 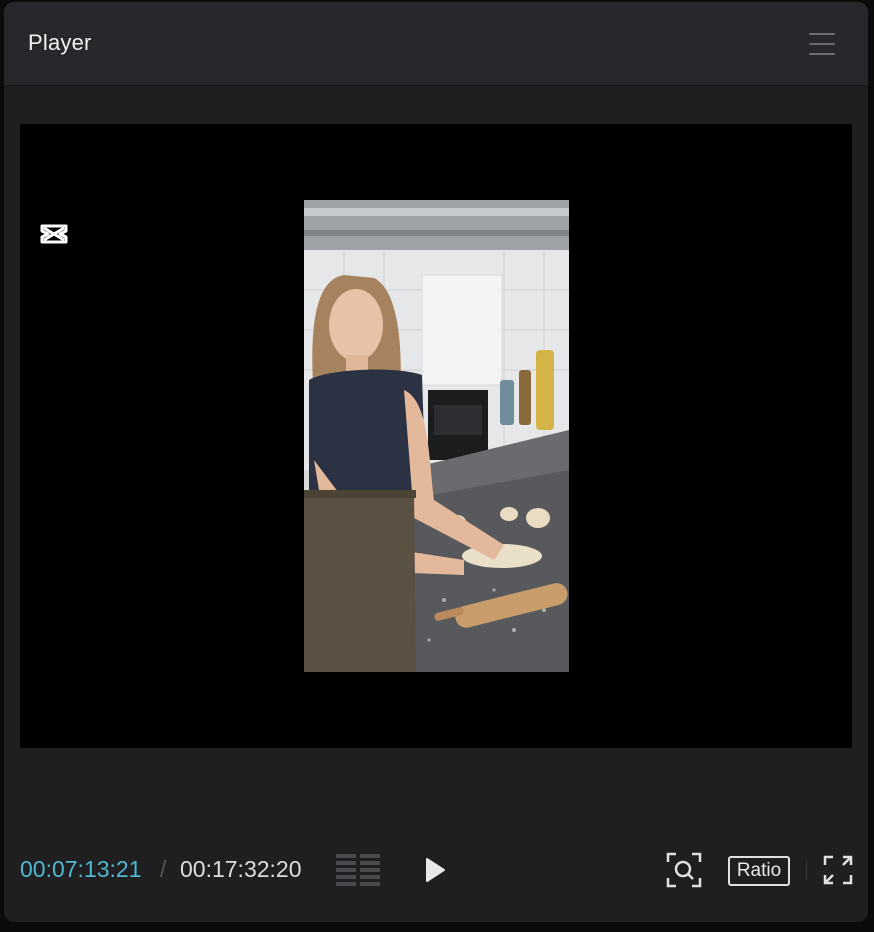 What do you see at coordinates (54, 234) in the screenshot?
I see `capcut-logo-icon` at bounding box center [54, 234].